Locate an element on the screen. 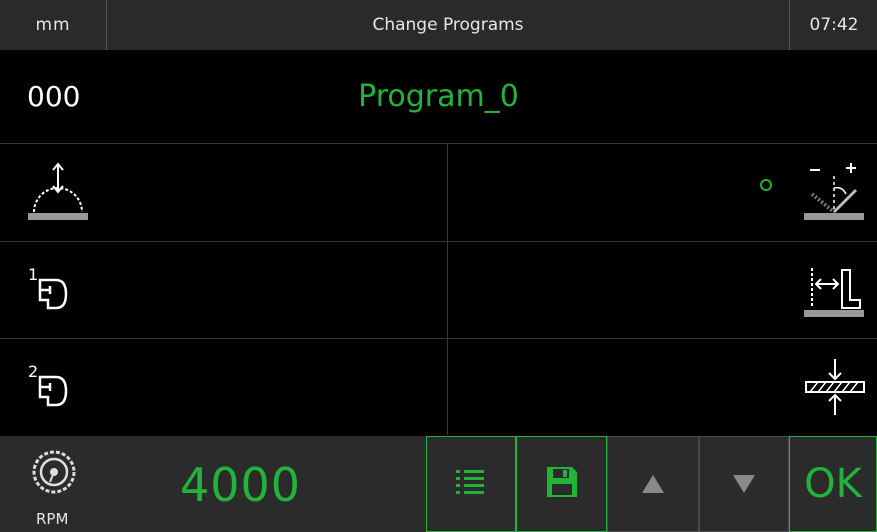  header-bar: mm Change Programs 07:42 is located at coordinates (438, 25).